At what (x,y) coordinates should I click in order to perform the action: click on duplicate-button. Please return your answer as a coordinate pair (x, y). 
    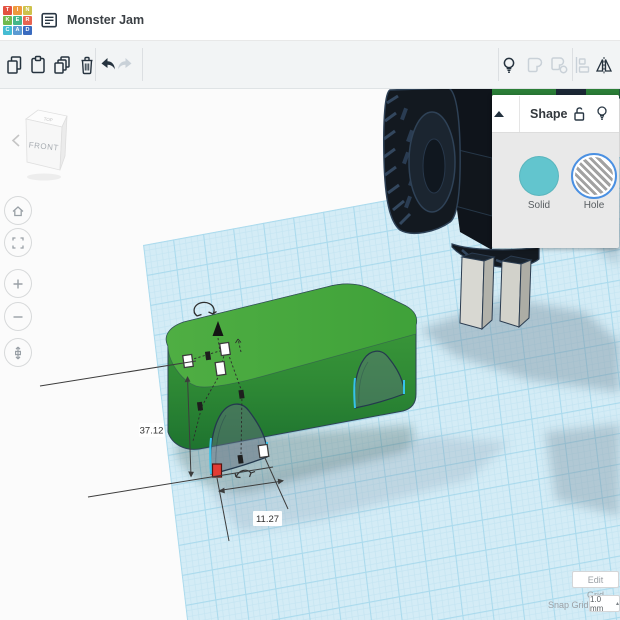
    Looking at the image, I should click on (64, 65).